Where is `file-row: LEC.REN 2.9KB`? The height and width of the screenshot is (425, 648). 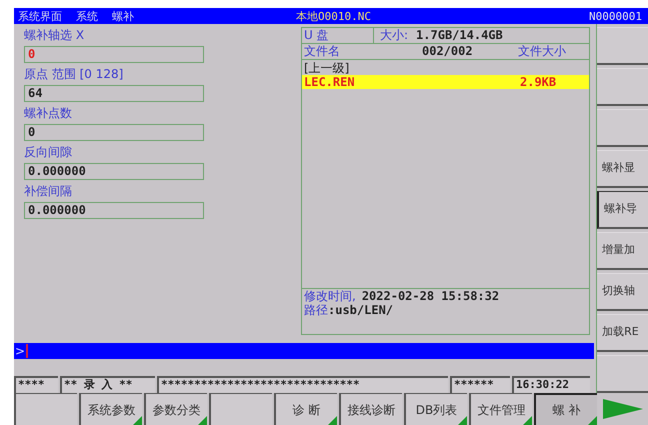 file-row: LEC.REN 2.9KB is located at coordinates (445, 82).